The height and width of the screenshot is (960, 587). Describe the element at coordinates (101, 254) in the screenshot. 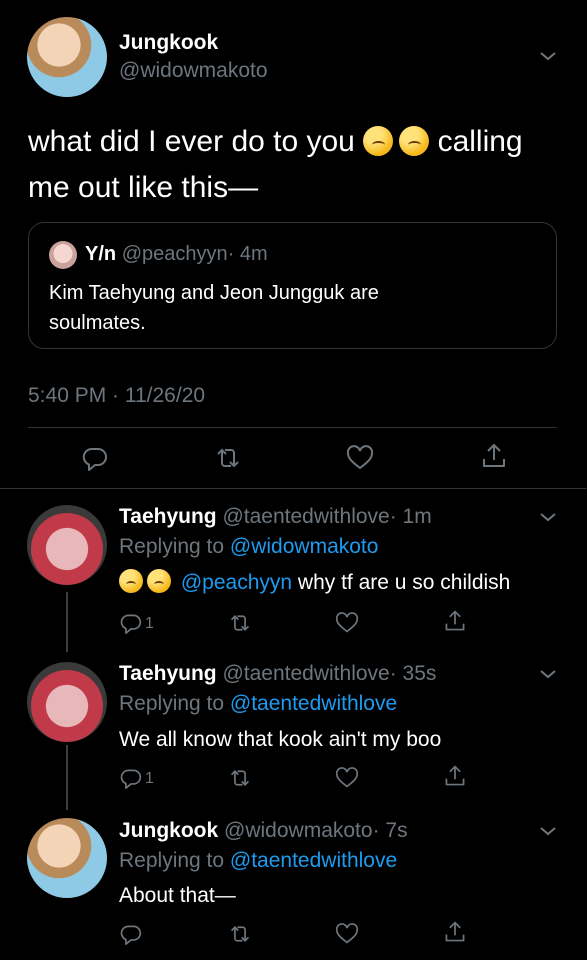

I see `quoted-author-name: Y/n` at that location.